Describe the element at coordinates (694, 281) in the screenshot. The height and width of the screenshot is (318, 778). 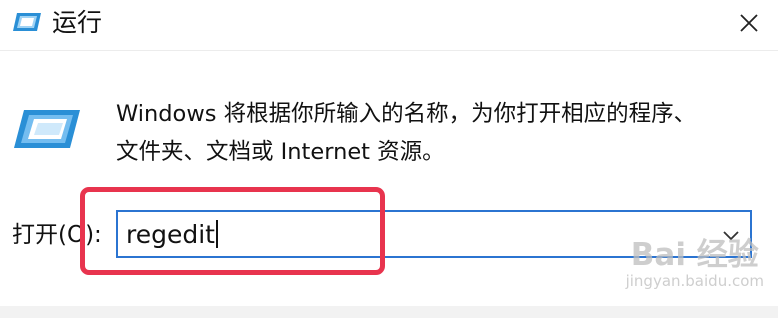
I see `watermark-url: jingyan.baidu.com` at that location.